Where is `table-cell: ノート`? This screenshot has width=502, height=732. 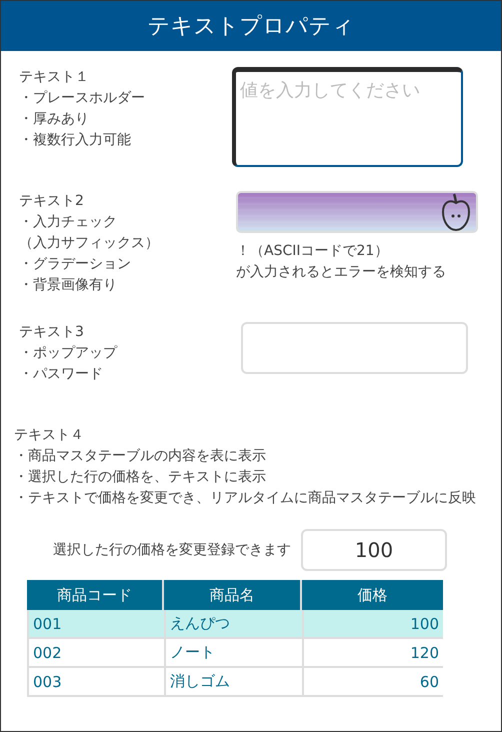
table-cell: ノート is located at coordinates (233, 653).